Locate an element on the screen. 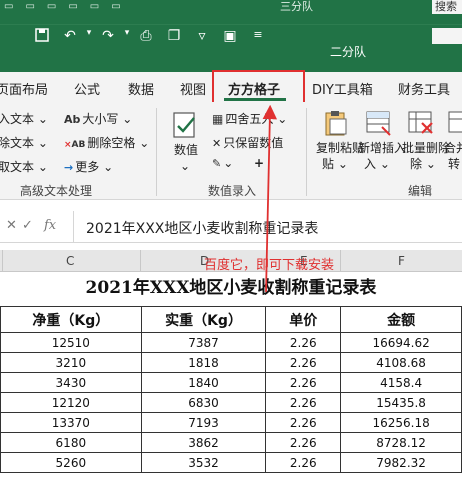 This screenshot has width=462, height=485. cancel-icon: ✕ is located at coordinates (11, 225).